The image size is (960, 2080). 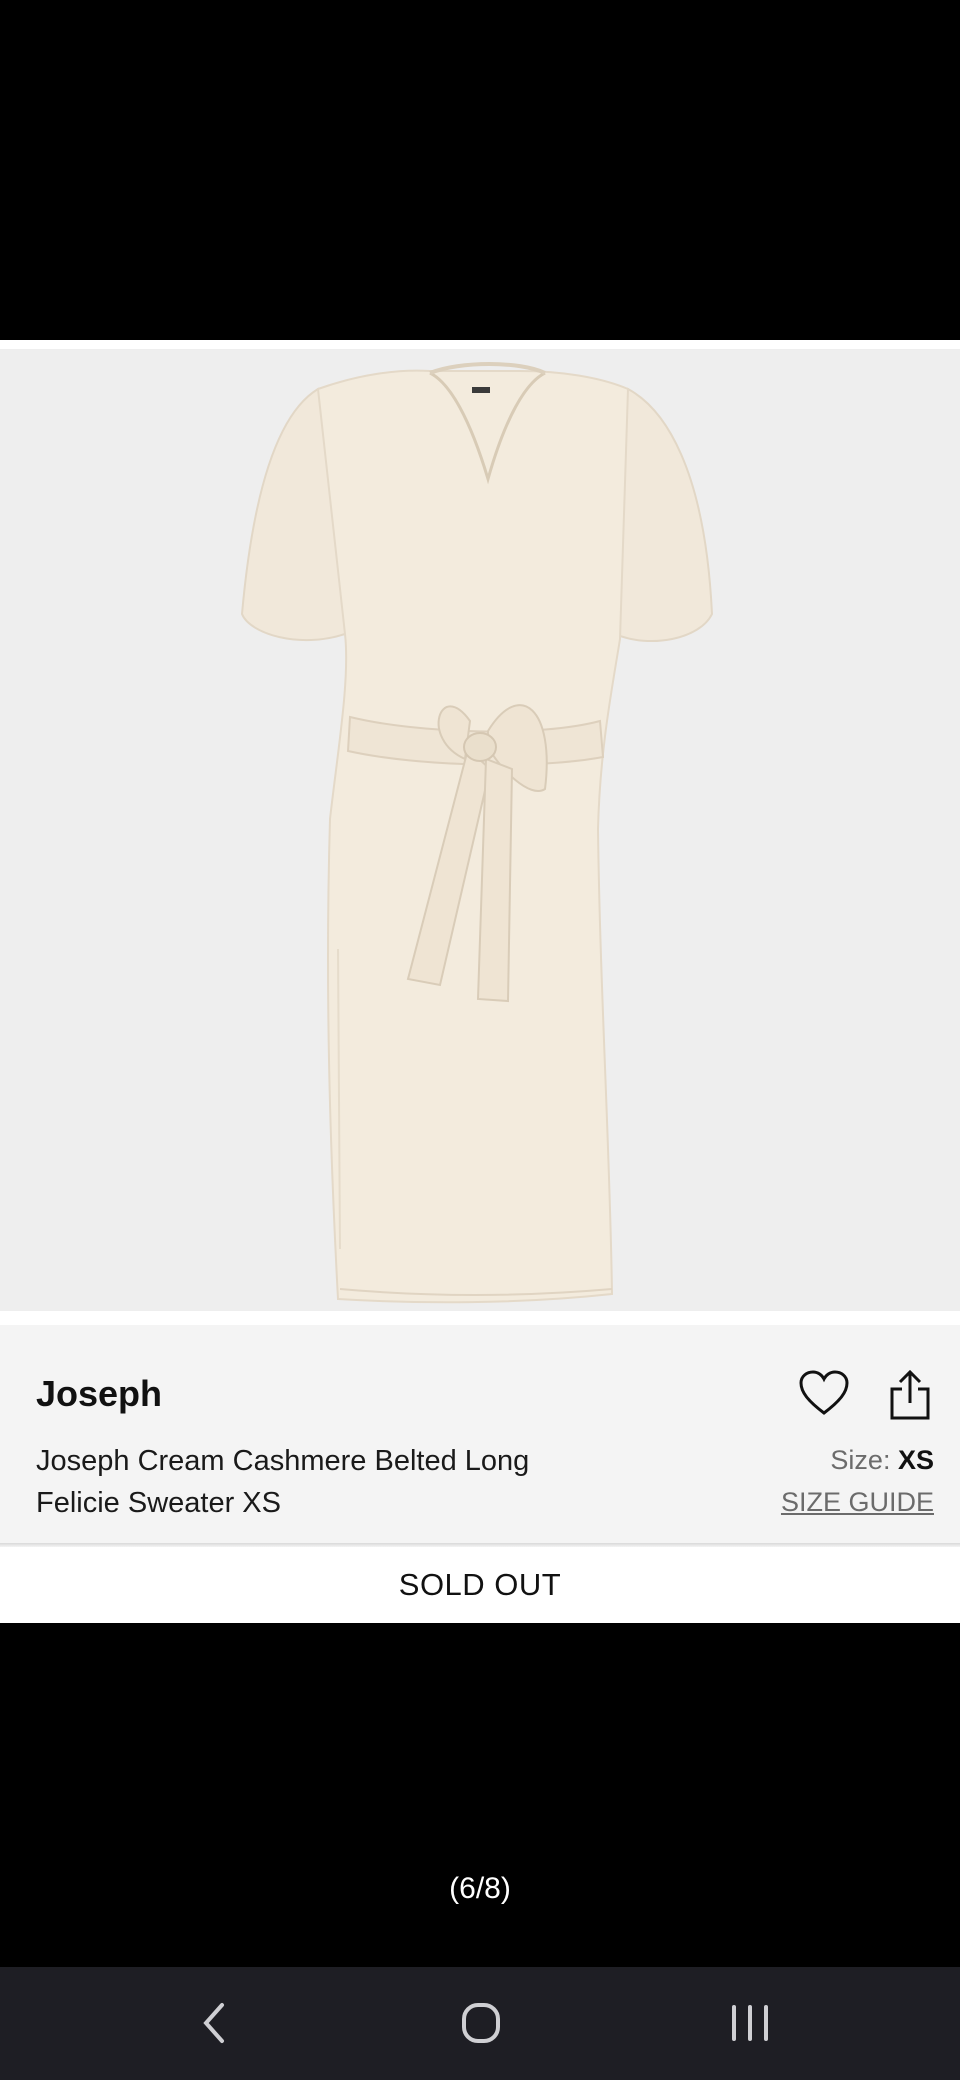 What do you see at coordinates (750, 2023) in the screenshot?
I see `recents-icon` at bounding box center [750, 2023].